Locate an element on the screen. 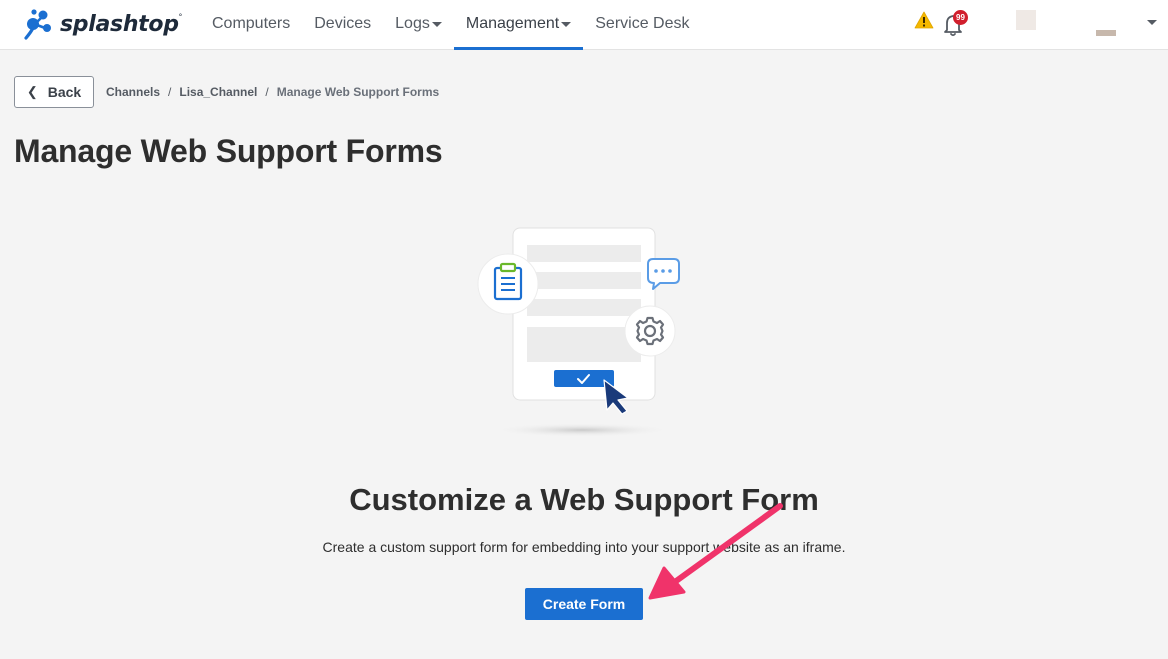  nav-item-devices: Devices is located at coordinates (342, 25).